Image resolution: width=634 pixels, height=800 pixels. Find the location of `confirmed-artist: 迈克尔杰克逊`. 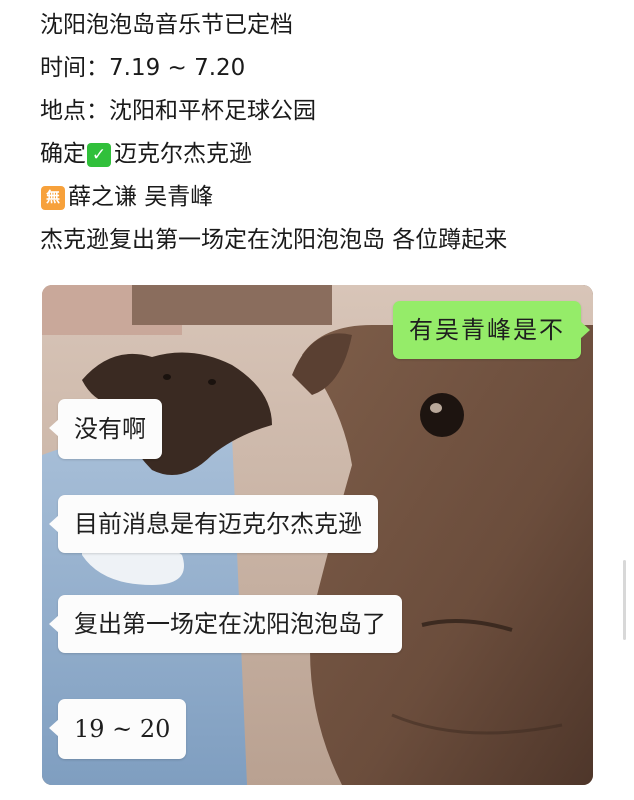

confirmed-artist: 迈克尔杰克逊 is located at coordinates (183, 154).